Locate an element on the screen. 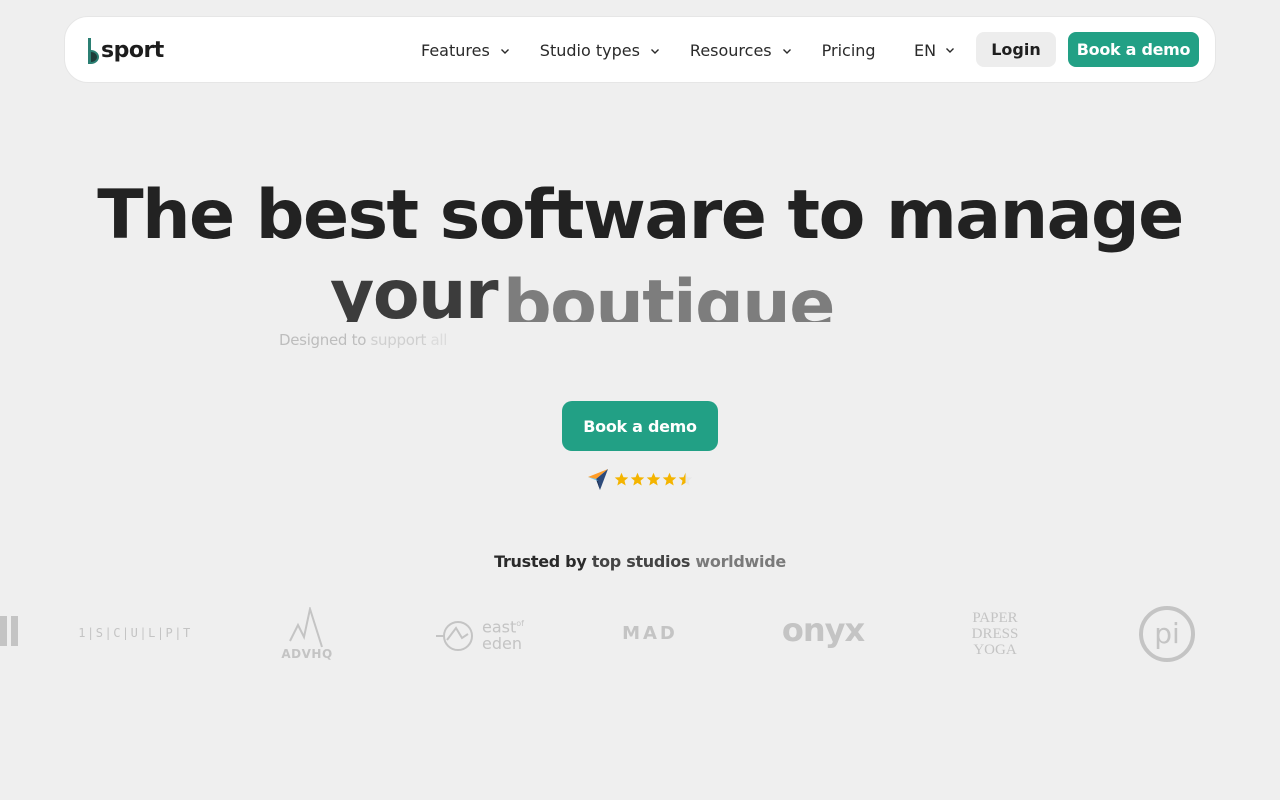  trusted-part-2: top studios is located at coordinates (641, 561).